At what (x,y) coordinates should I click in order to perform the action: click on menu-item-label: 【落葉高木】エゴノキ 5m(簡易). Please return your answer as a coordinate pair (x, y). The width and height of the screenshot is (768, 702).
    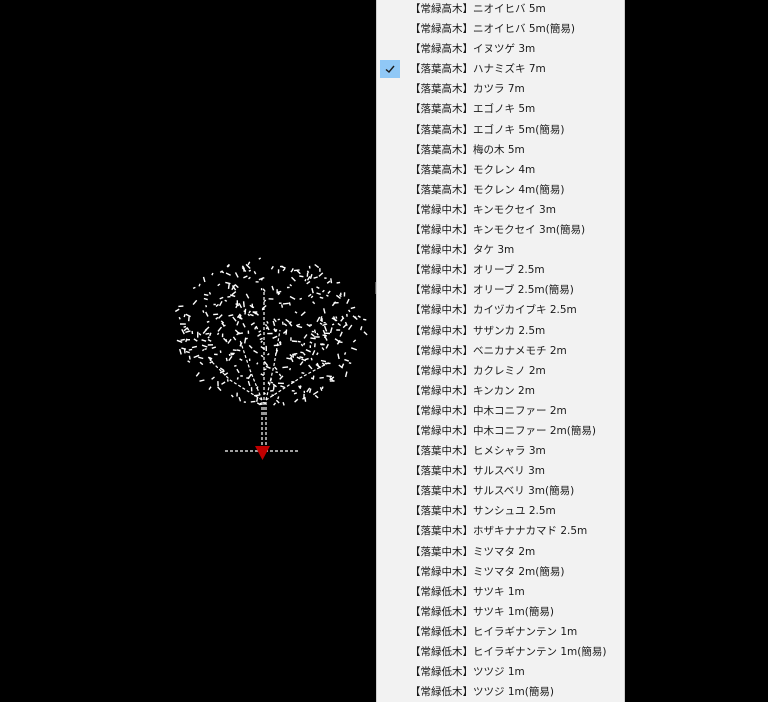
    Looking at the image, I should click on (487, 129).